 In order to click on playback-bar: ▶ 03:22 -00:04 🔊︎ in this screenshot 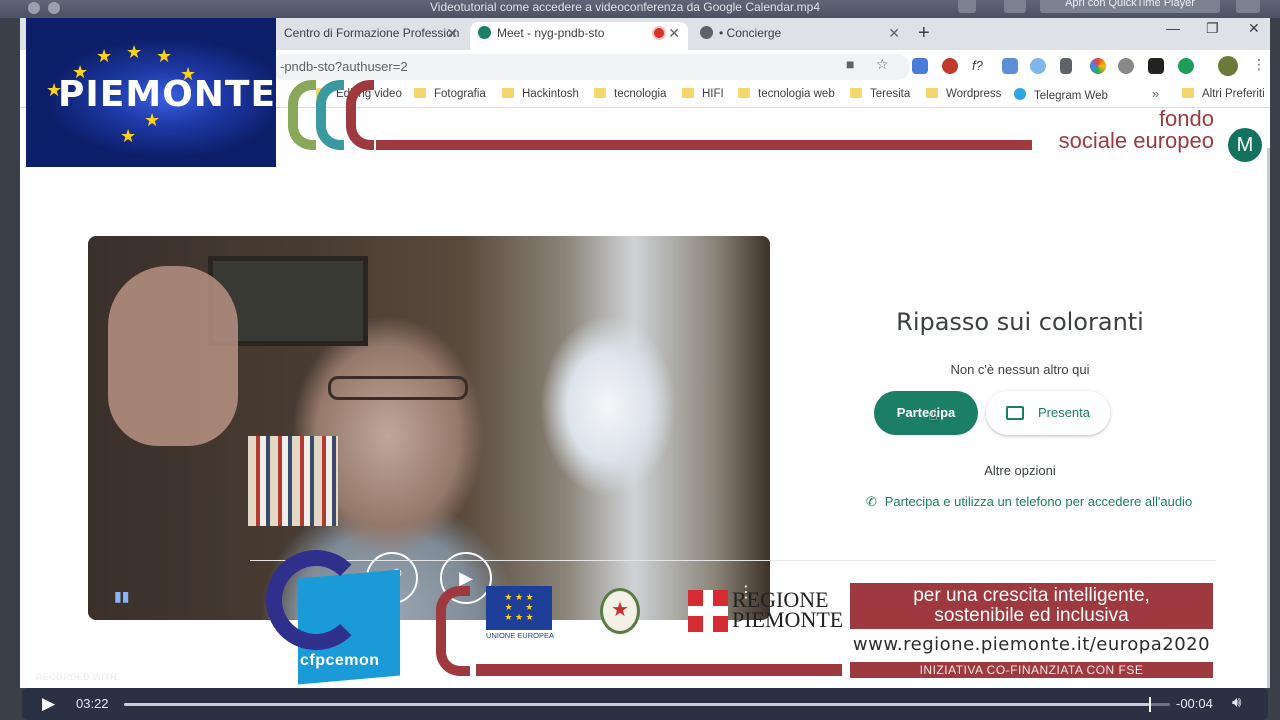, I will do `click(645, 704)`.